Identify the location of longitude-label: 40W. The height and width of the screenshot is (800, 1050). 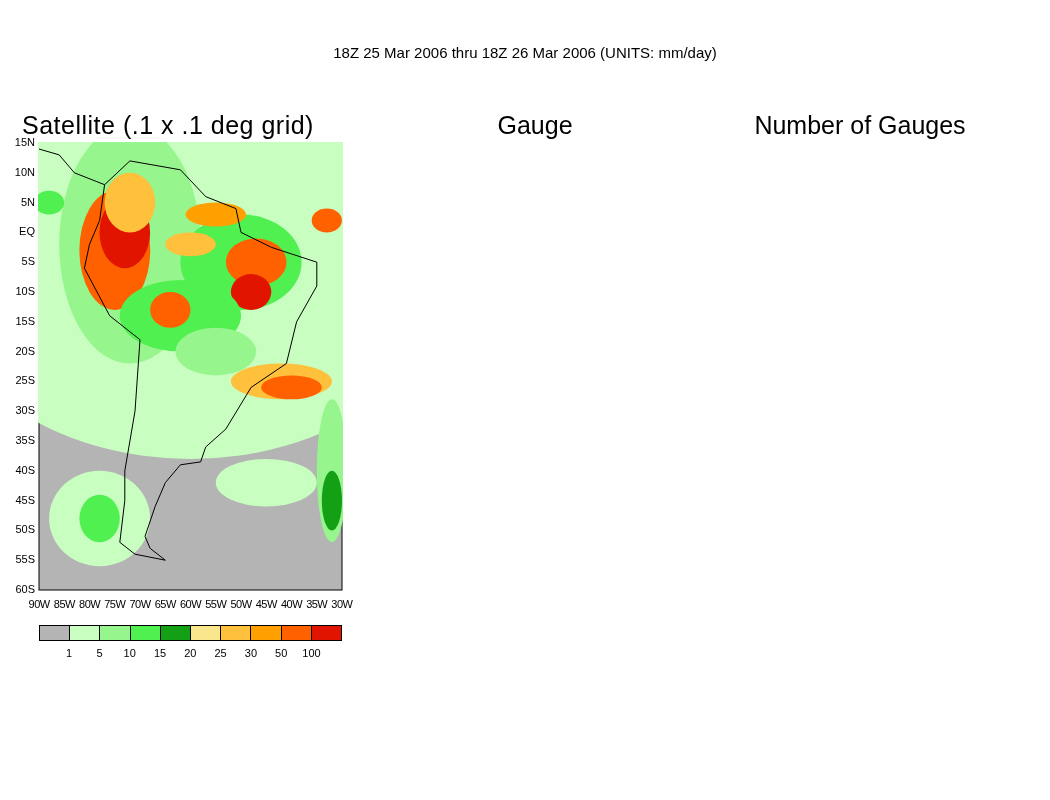
(291, 604).